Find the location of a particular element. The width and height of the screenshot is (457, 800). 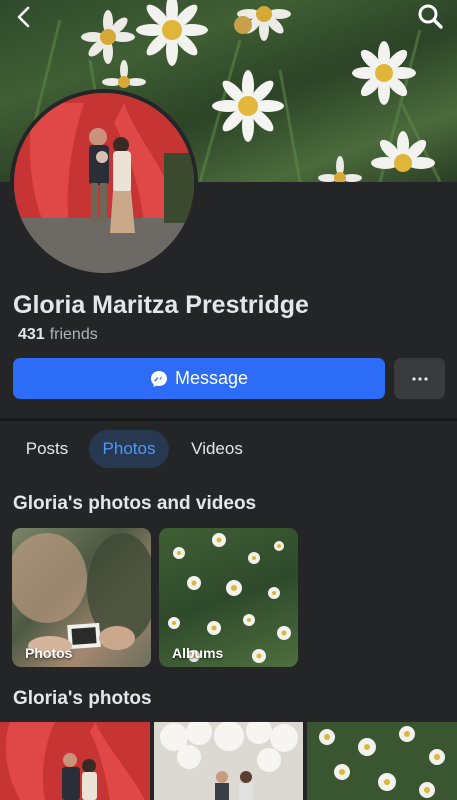

album-photos-label: Photos is located at coordinates (49, 653).